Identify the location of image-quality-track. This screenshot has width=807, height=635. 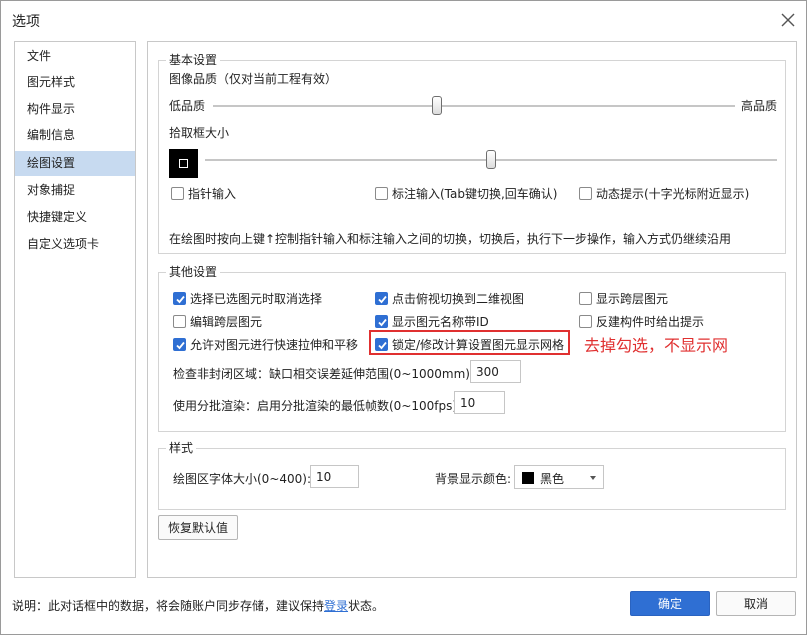
(474, 106).